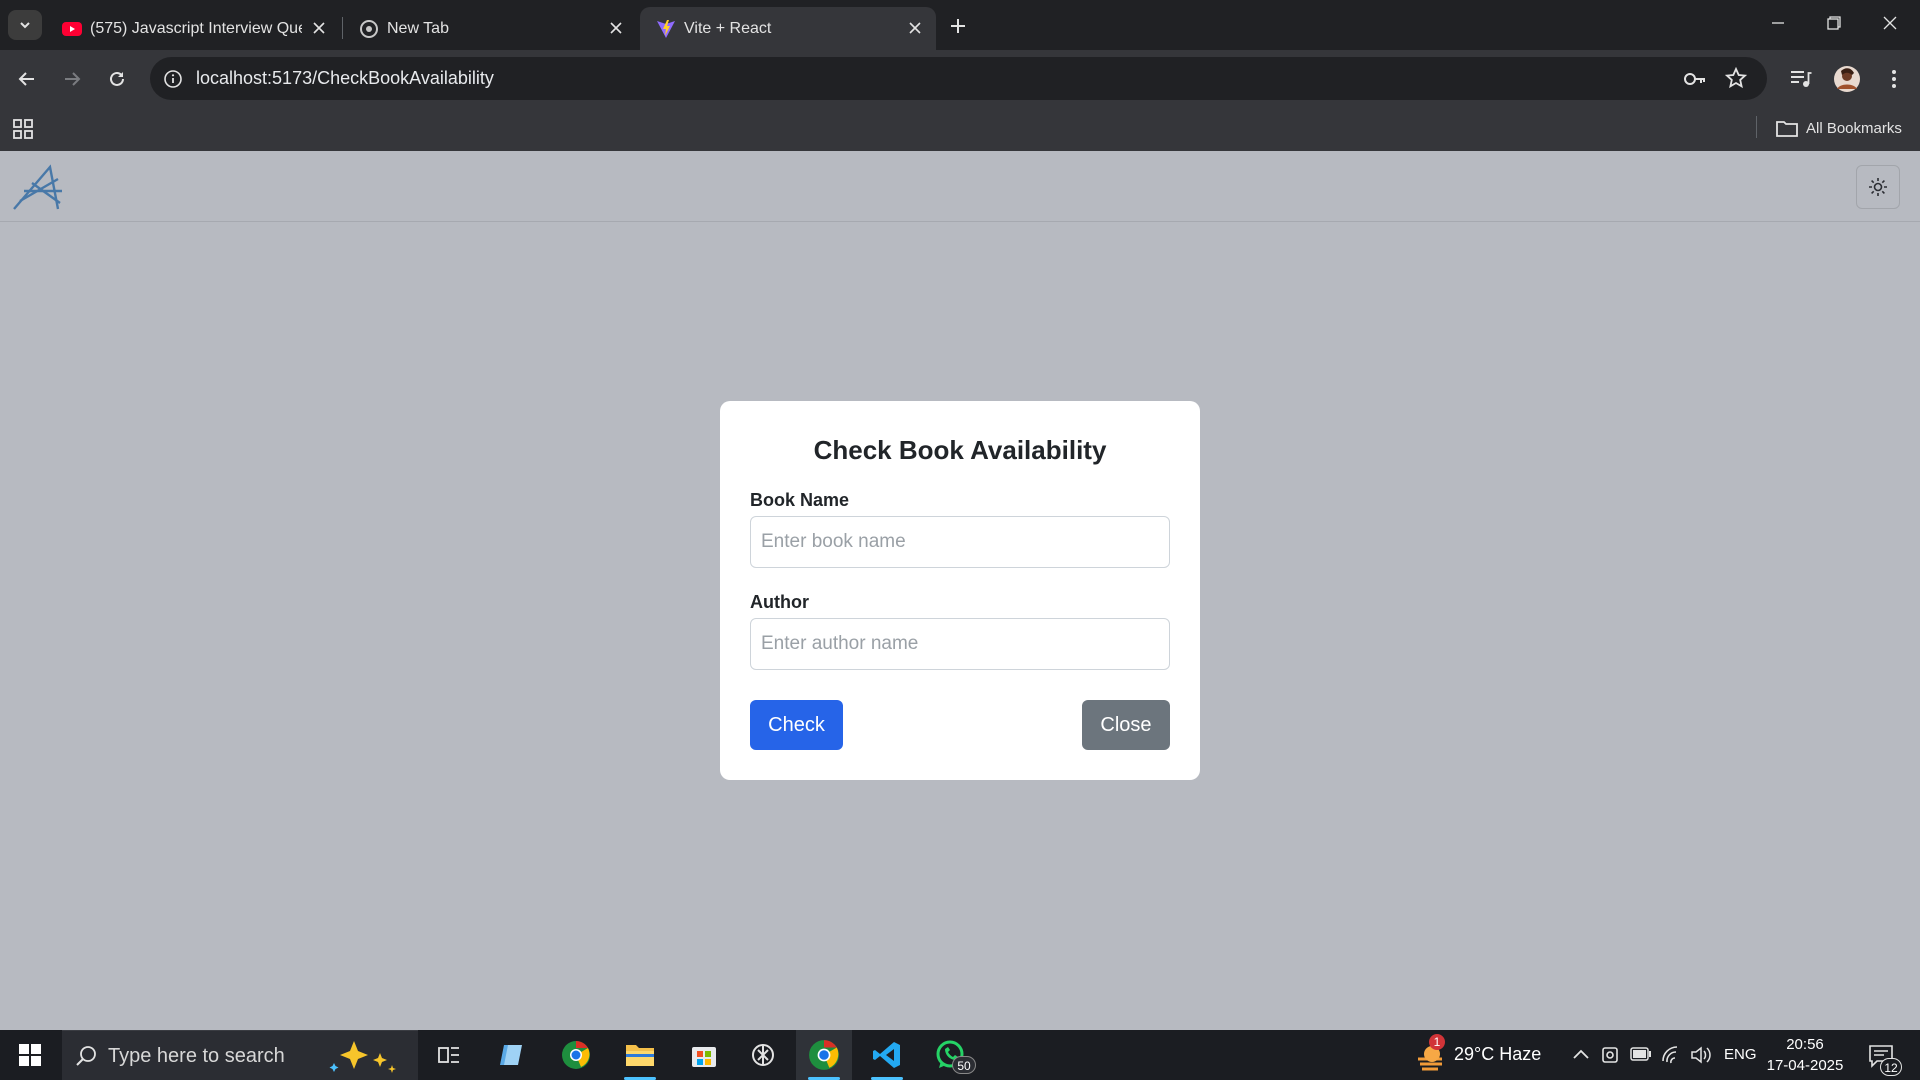 Image resolution: width=1920 pixels, height=1080 pixels. Describe the element at coordinates (1701, 1055) in the screenshot. I see `speaker-icon` at that location.